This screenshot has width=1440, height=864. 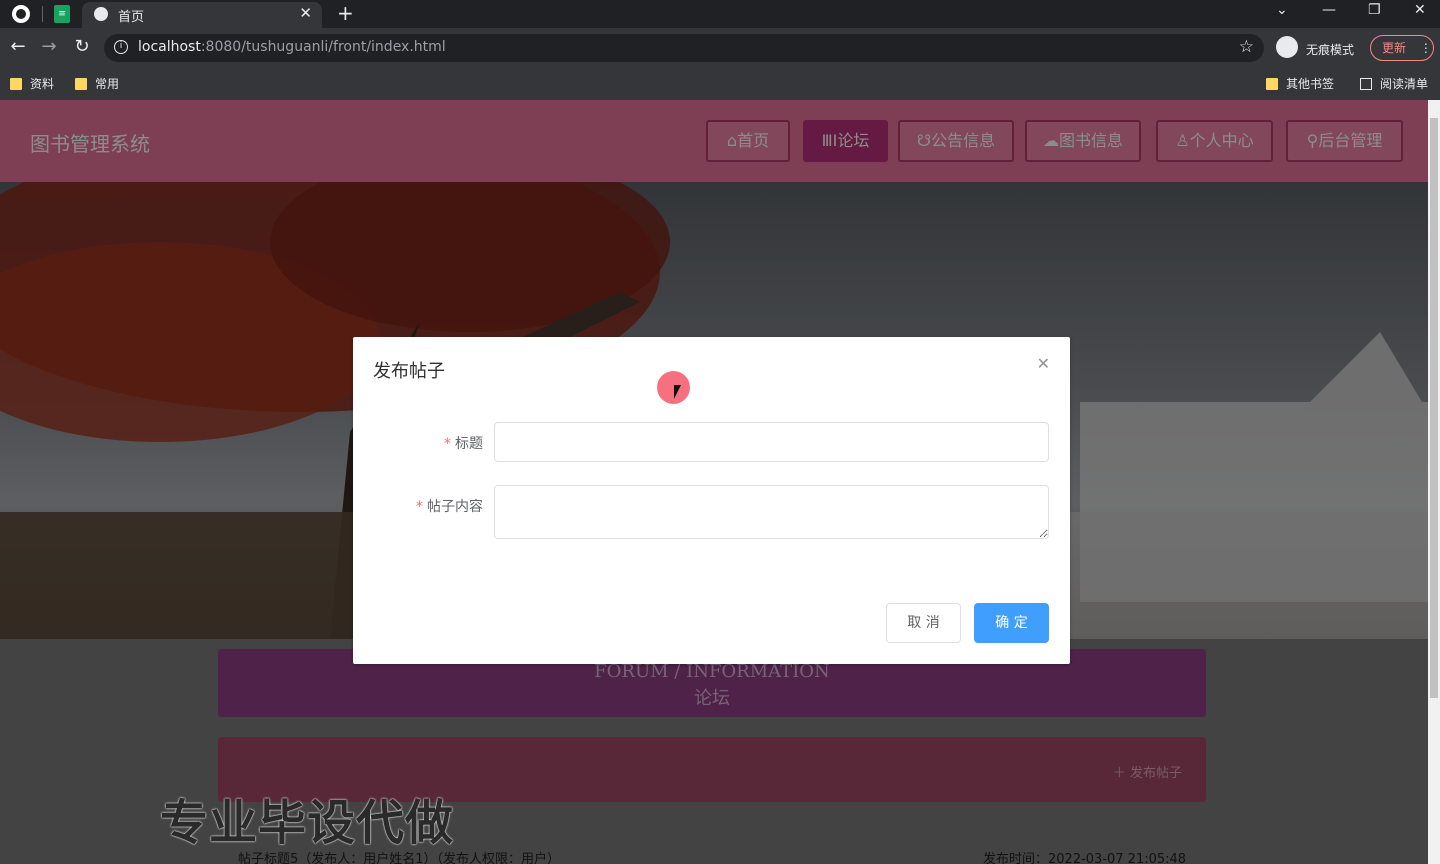 I want to click on page-scrollbar, so click(x=1434, y=482).